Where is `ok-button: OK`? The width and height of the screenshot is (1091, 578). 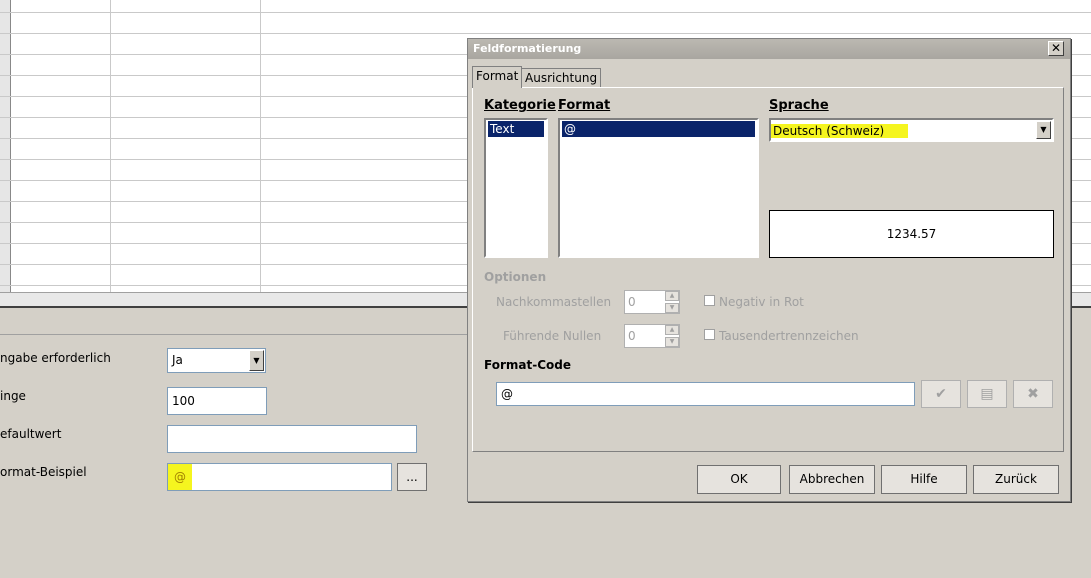 ok-button: OK is located at coordinates (739, 479).